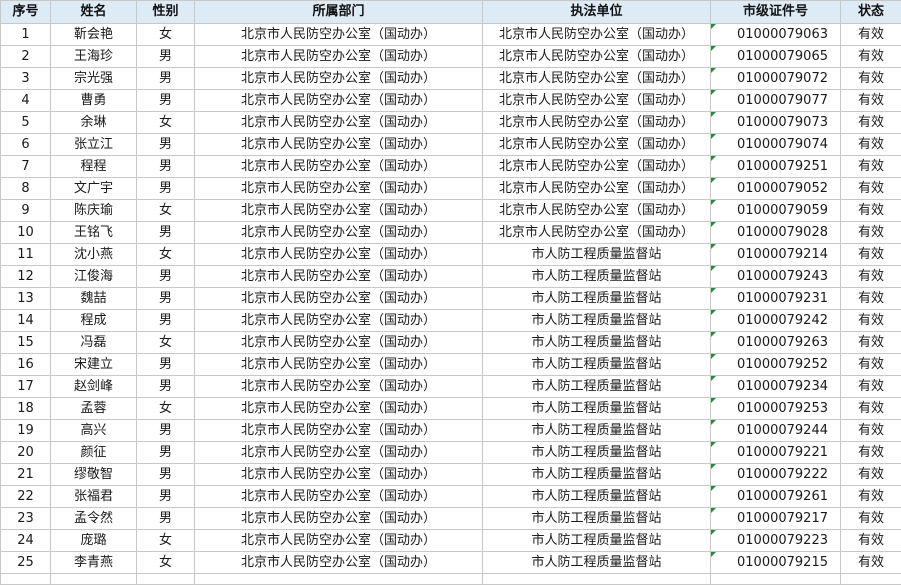 The height and width of the screenshot is (585, 901). Describe the element at coordinates (339, 12) in the screenshot. I see `header-department: 所属部门` at that location.